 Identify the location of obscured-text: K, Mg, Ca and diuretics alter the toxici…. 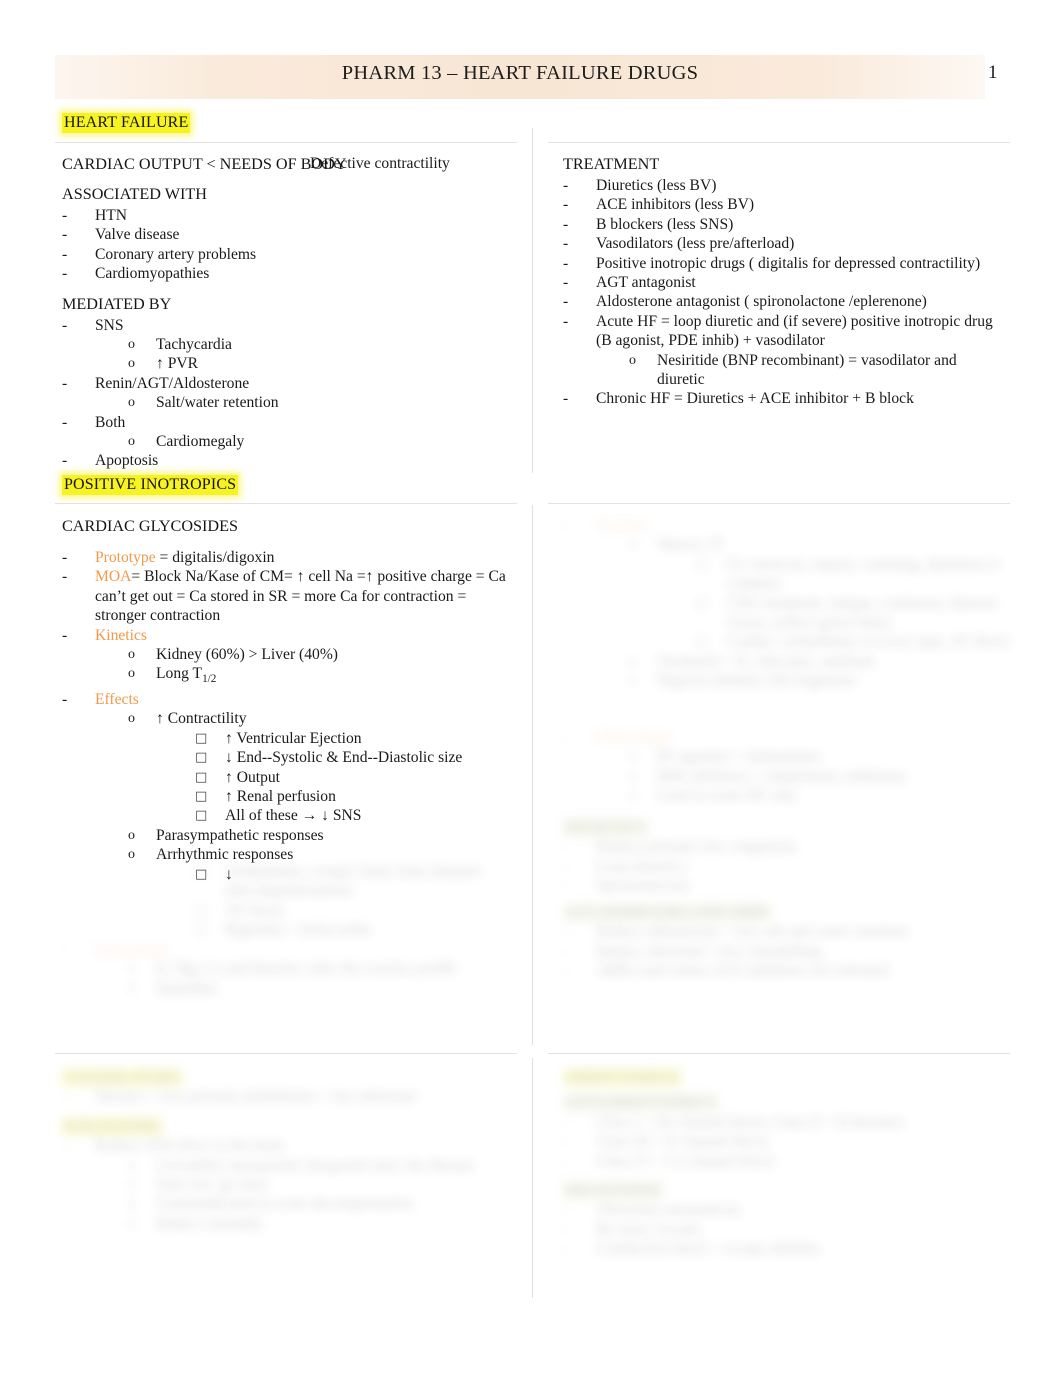
(307, 969).